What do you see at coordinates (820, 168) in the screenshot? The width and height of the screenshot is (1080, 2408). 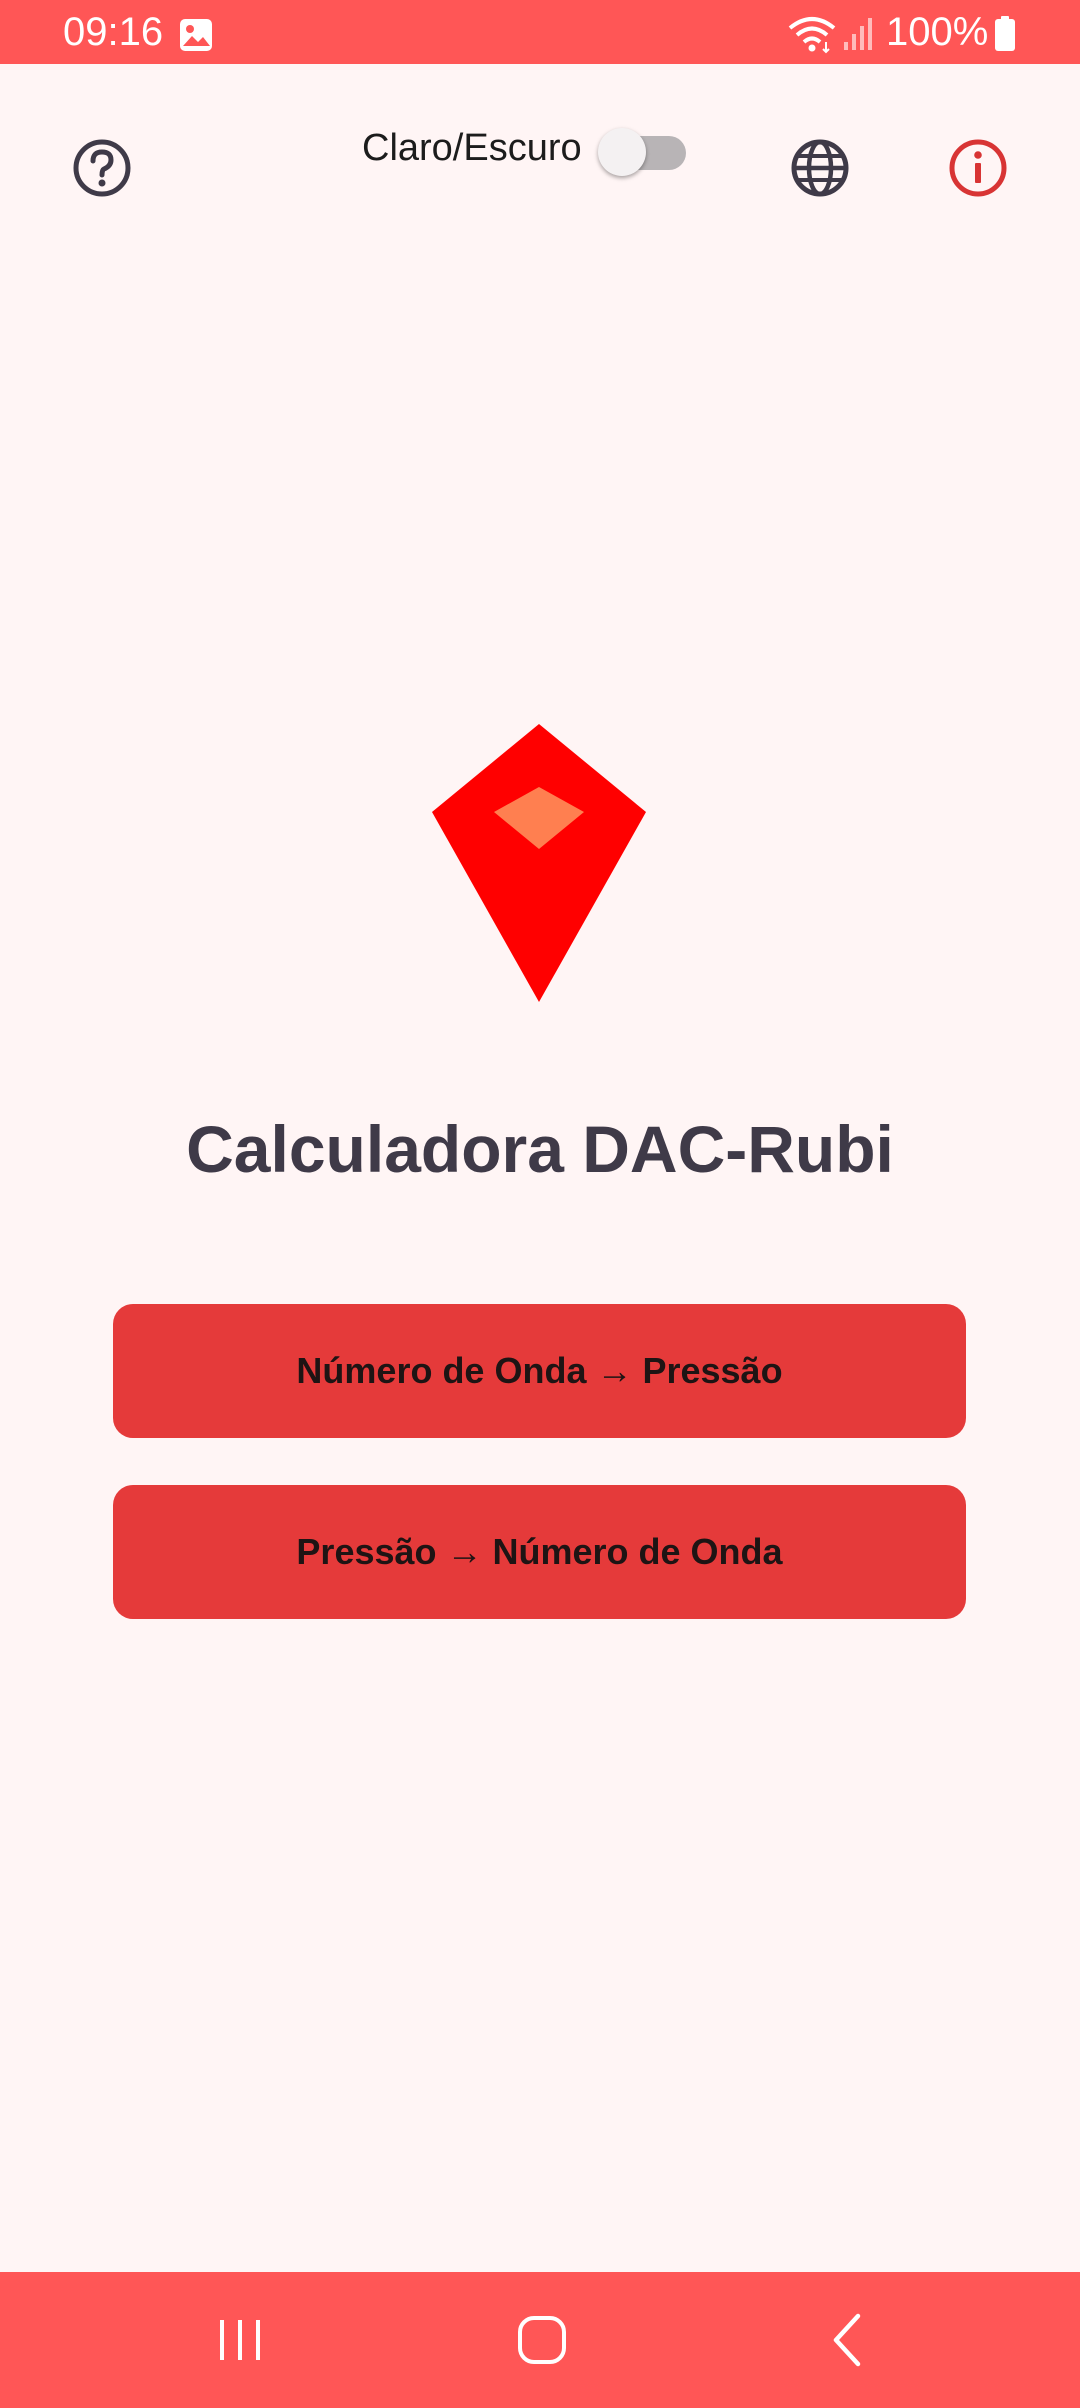 I see `globe-icon` at bounding box center [820, 168].